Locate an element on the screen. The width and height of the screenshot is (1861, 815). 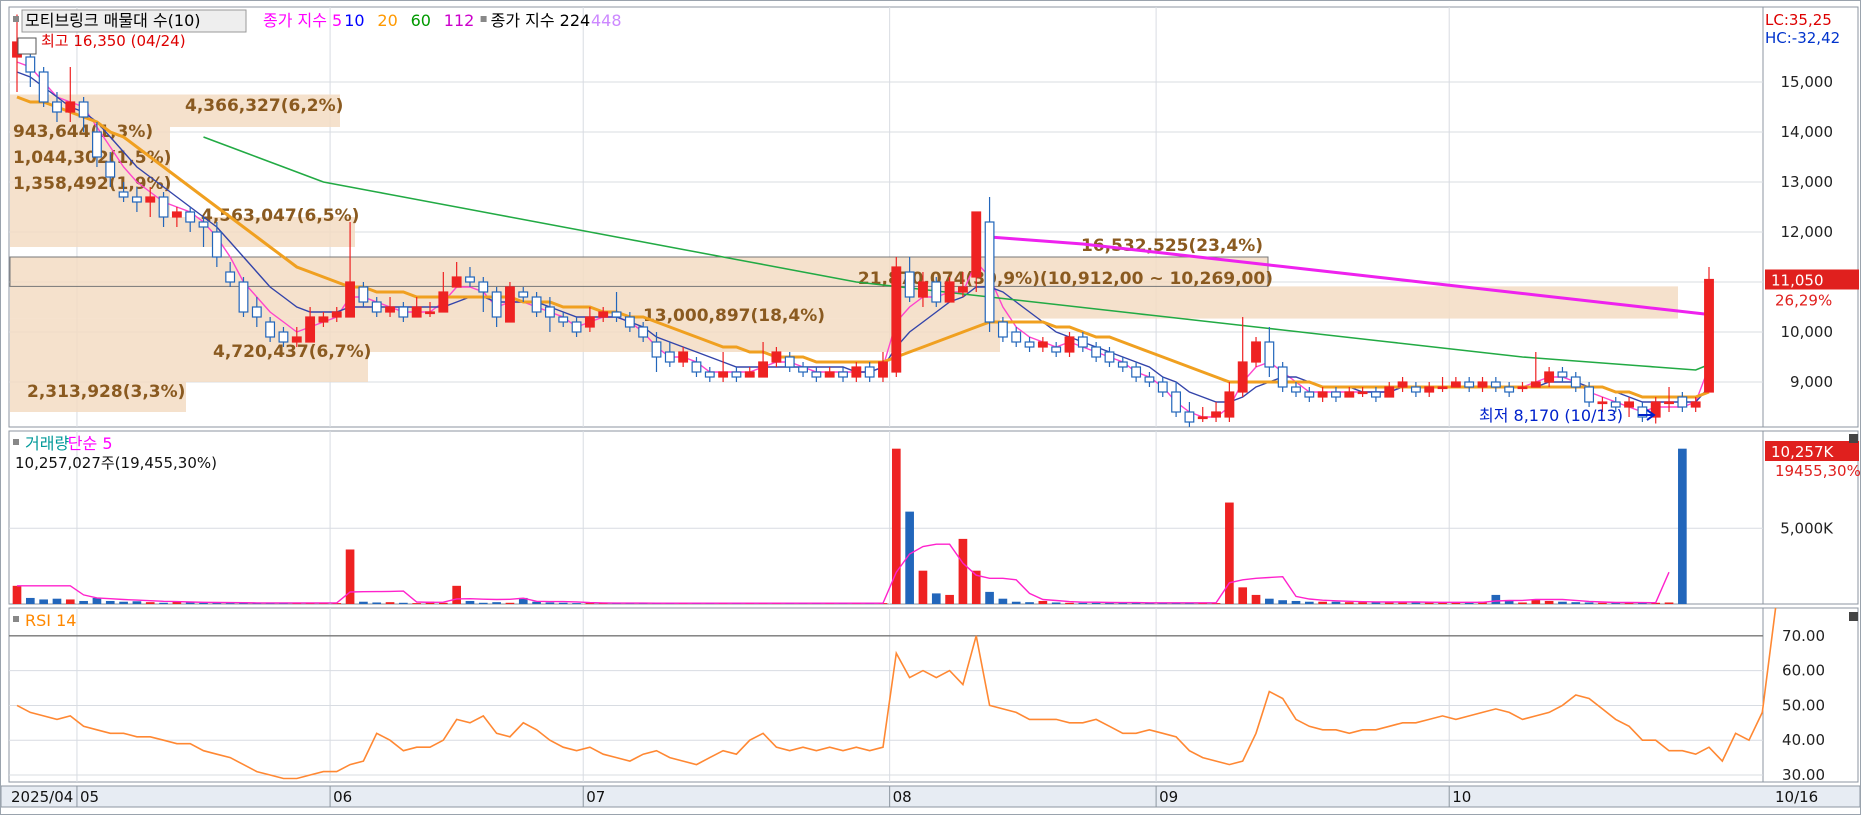
x-axis-label: 07 is located at coordinates (595, 797).